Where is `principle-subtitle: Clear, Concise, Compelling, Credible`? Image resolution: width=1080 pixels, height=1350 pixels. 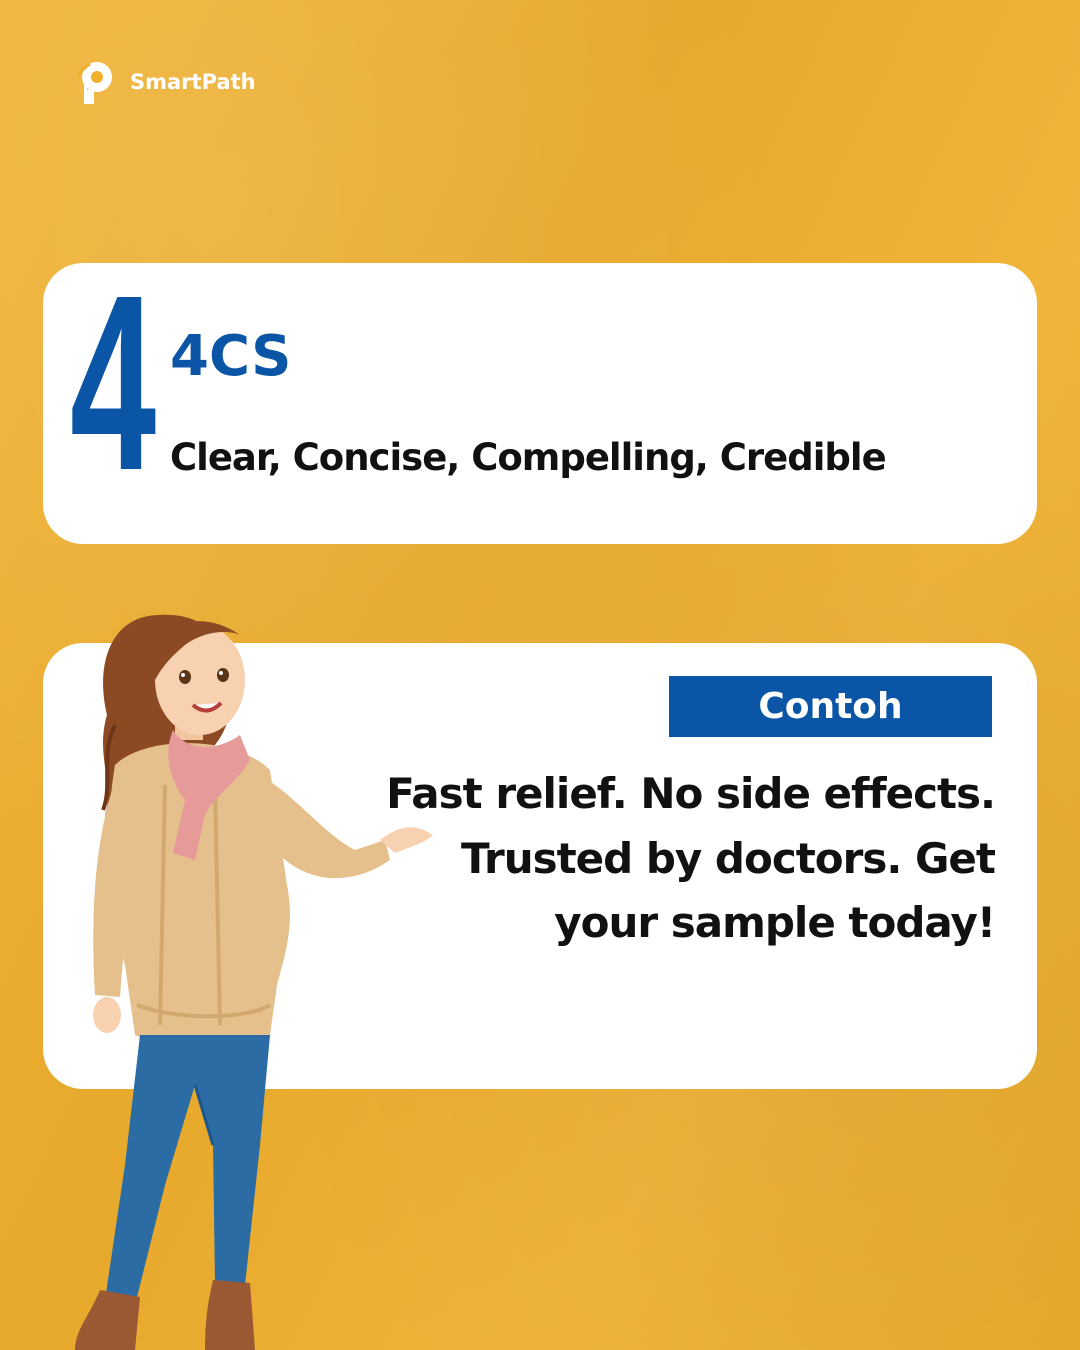
principle-subtitle: Clear, Concise, Compelling, Credible is located at coordinates (528, 457).